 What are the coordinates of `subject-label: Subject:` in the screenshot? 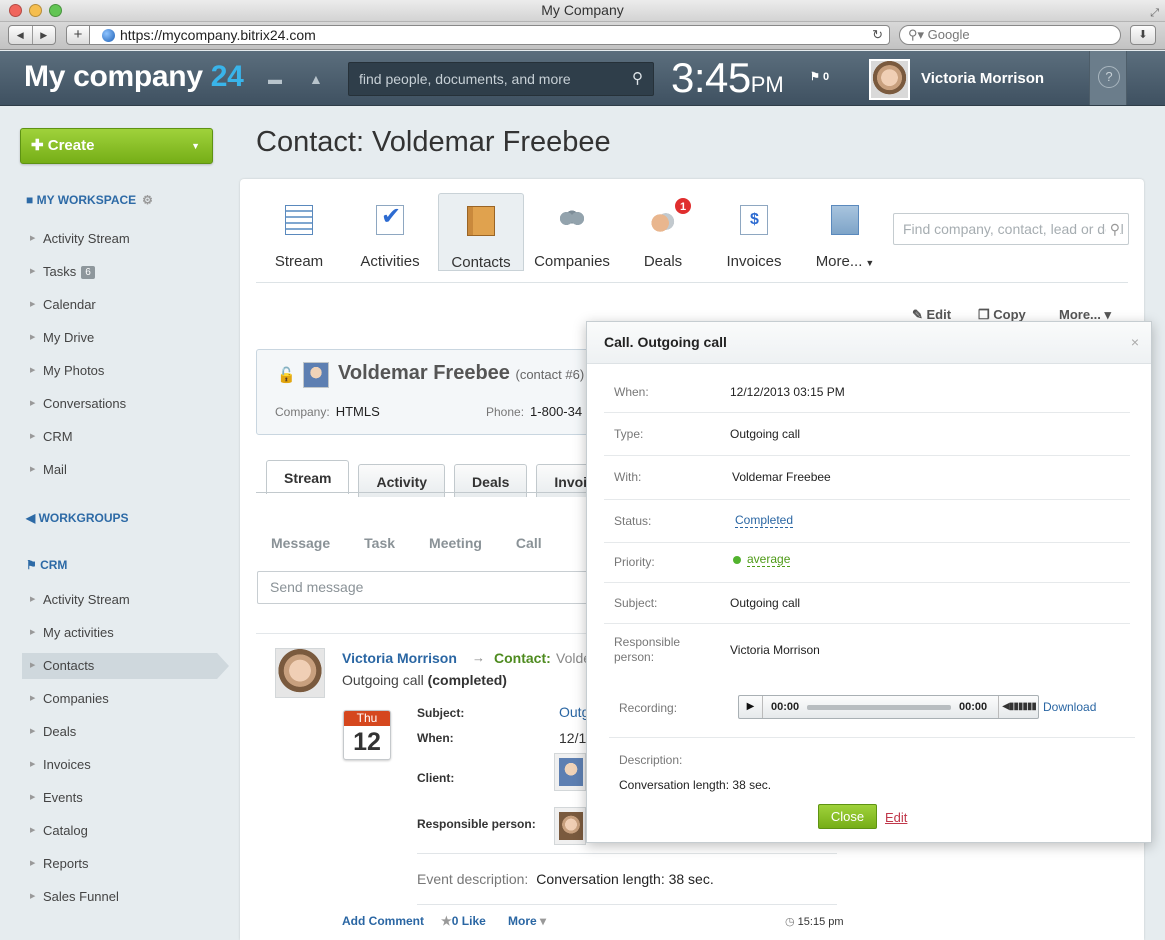 It's located at (441, 713).